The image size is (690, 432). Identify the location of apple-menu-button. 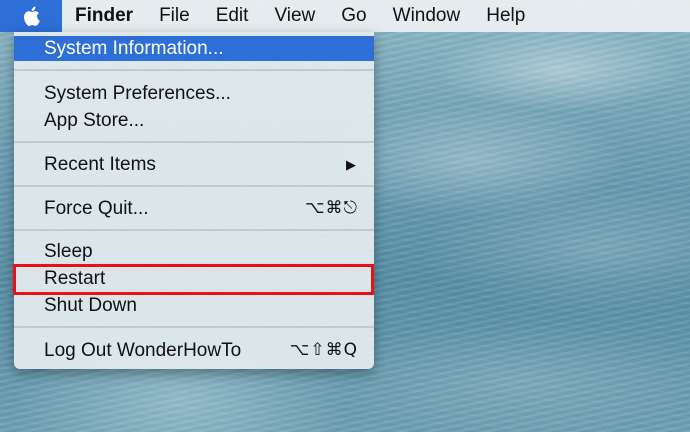
(31, 16).